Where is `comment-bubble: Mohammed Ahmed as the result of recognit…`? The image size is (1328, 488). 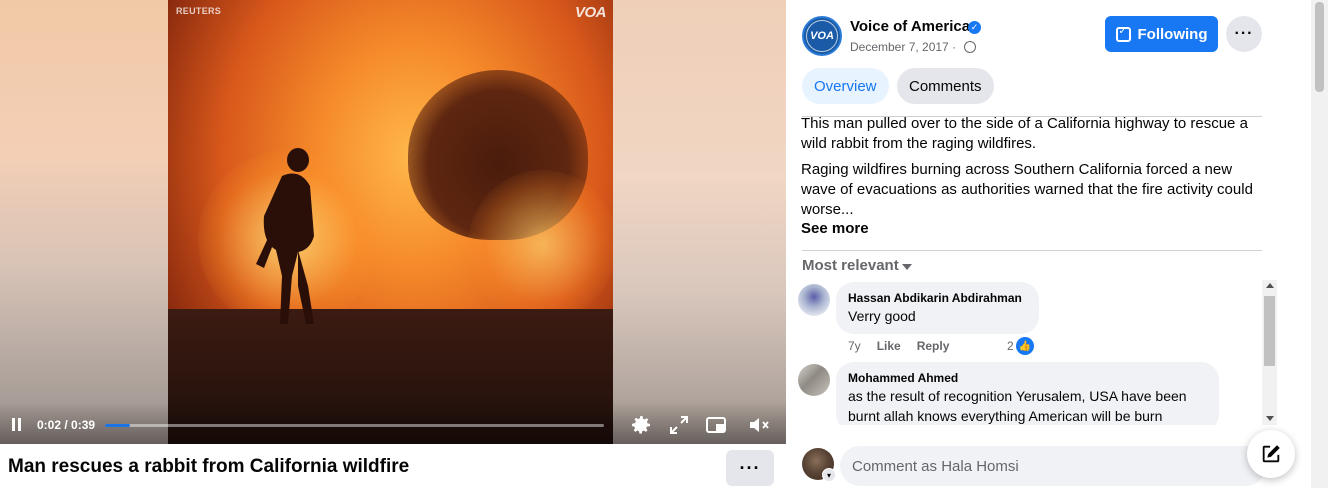 comment-bubble: Mohammed Ahmed as the result of recognit… is located at coordinates (1027, 393).